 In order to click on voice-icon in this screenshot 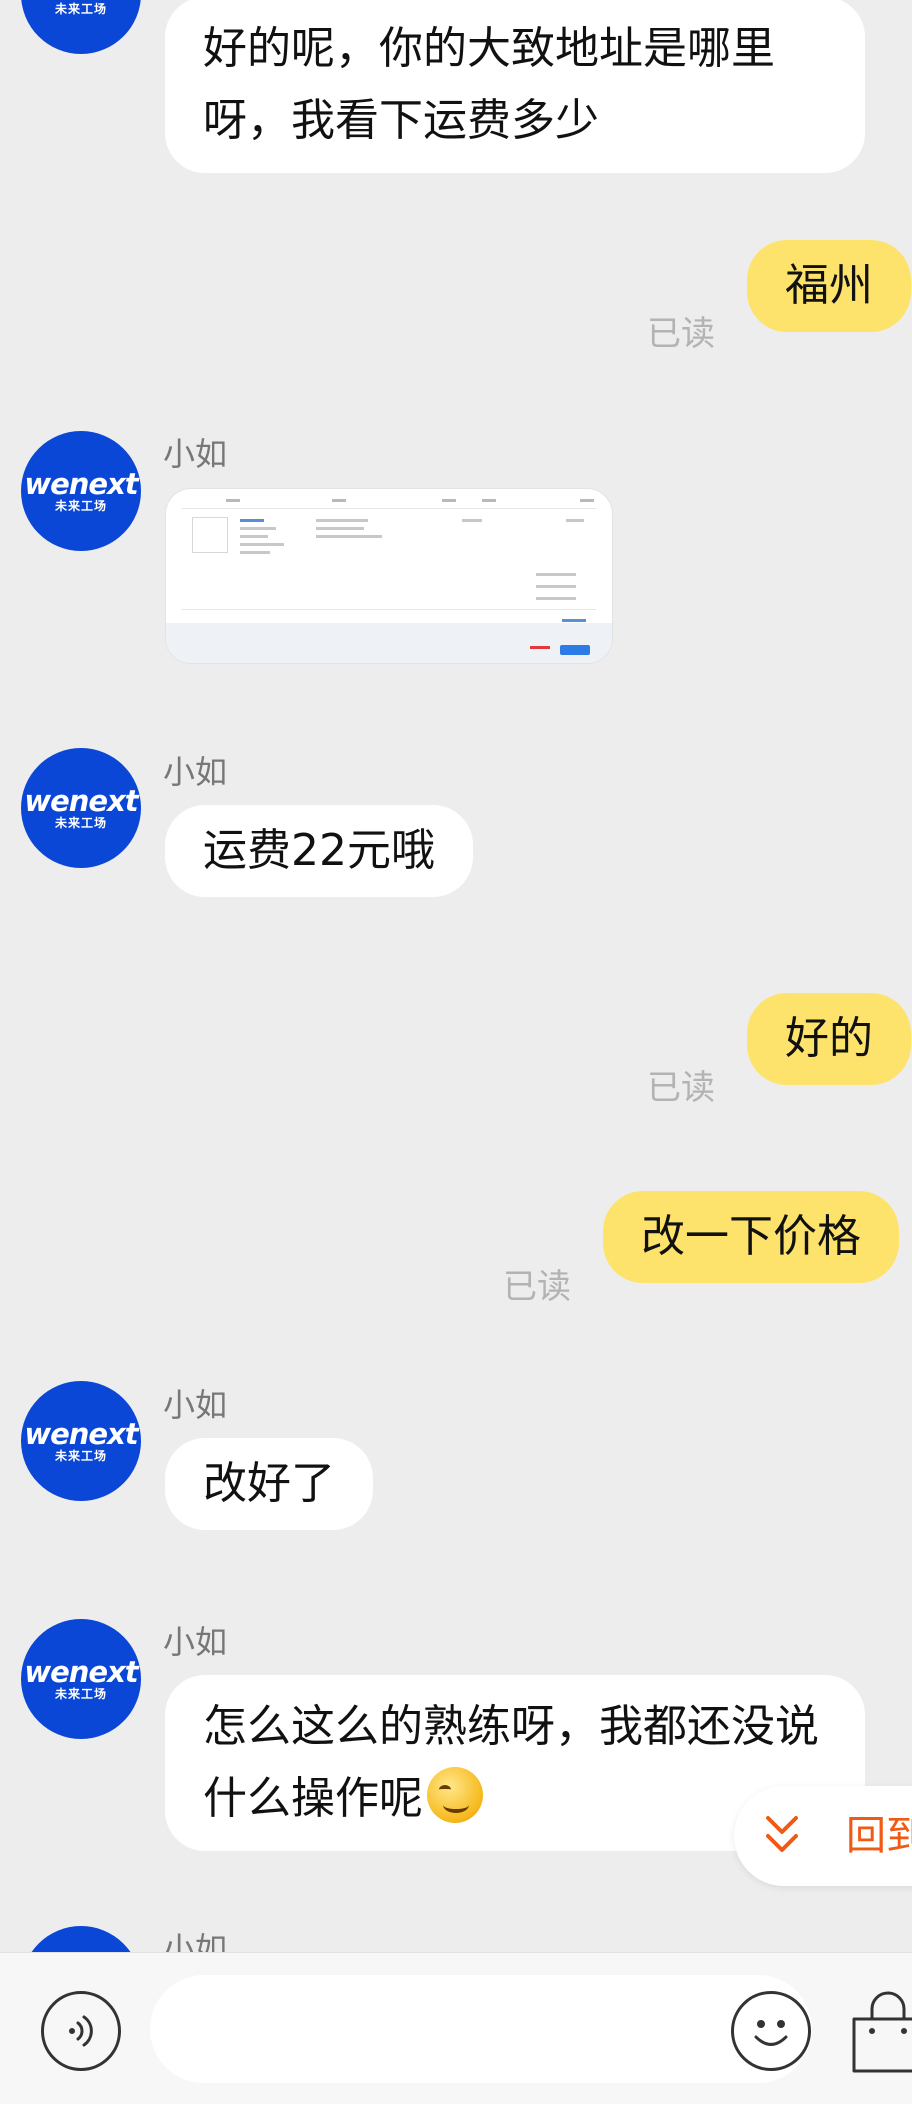, I will do `click(81, 2031)`.